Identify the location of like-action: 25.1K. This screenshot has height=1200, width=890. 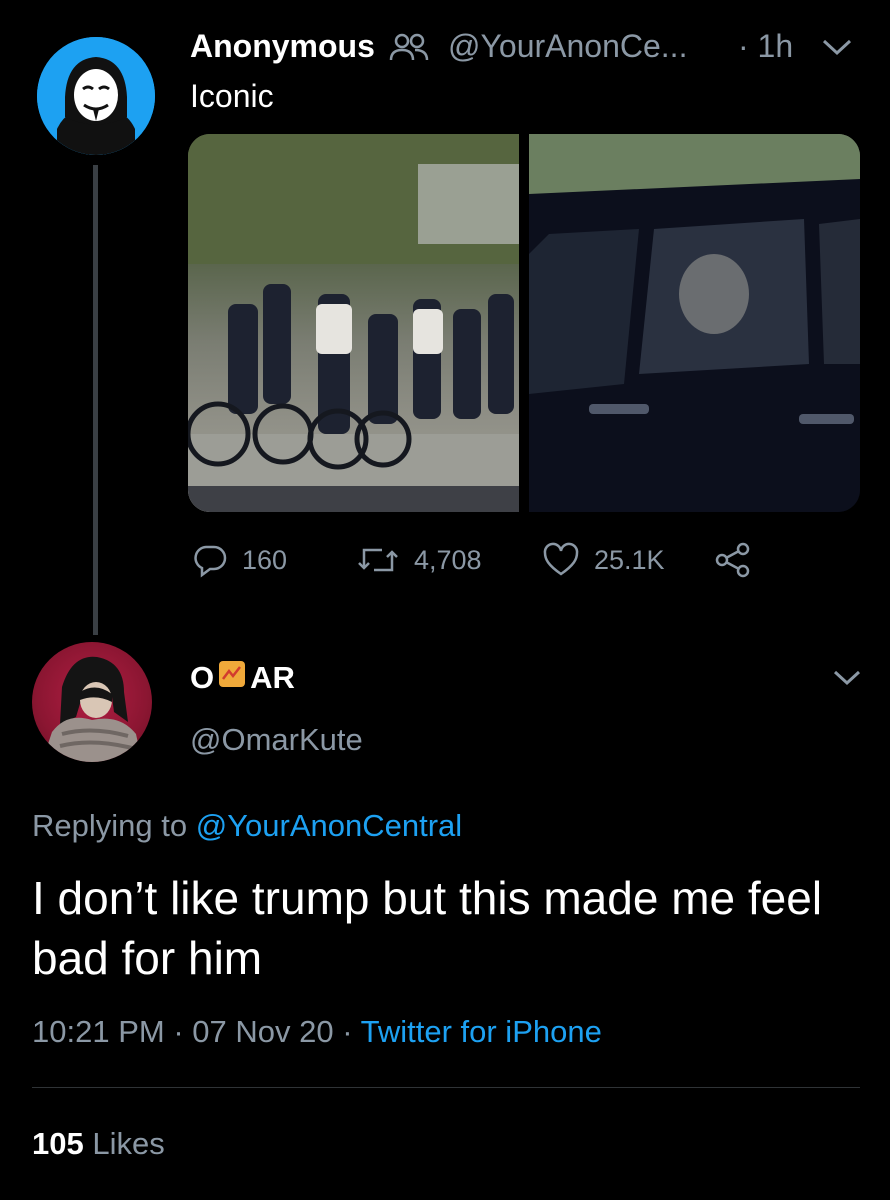
(603, 560).